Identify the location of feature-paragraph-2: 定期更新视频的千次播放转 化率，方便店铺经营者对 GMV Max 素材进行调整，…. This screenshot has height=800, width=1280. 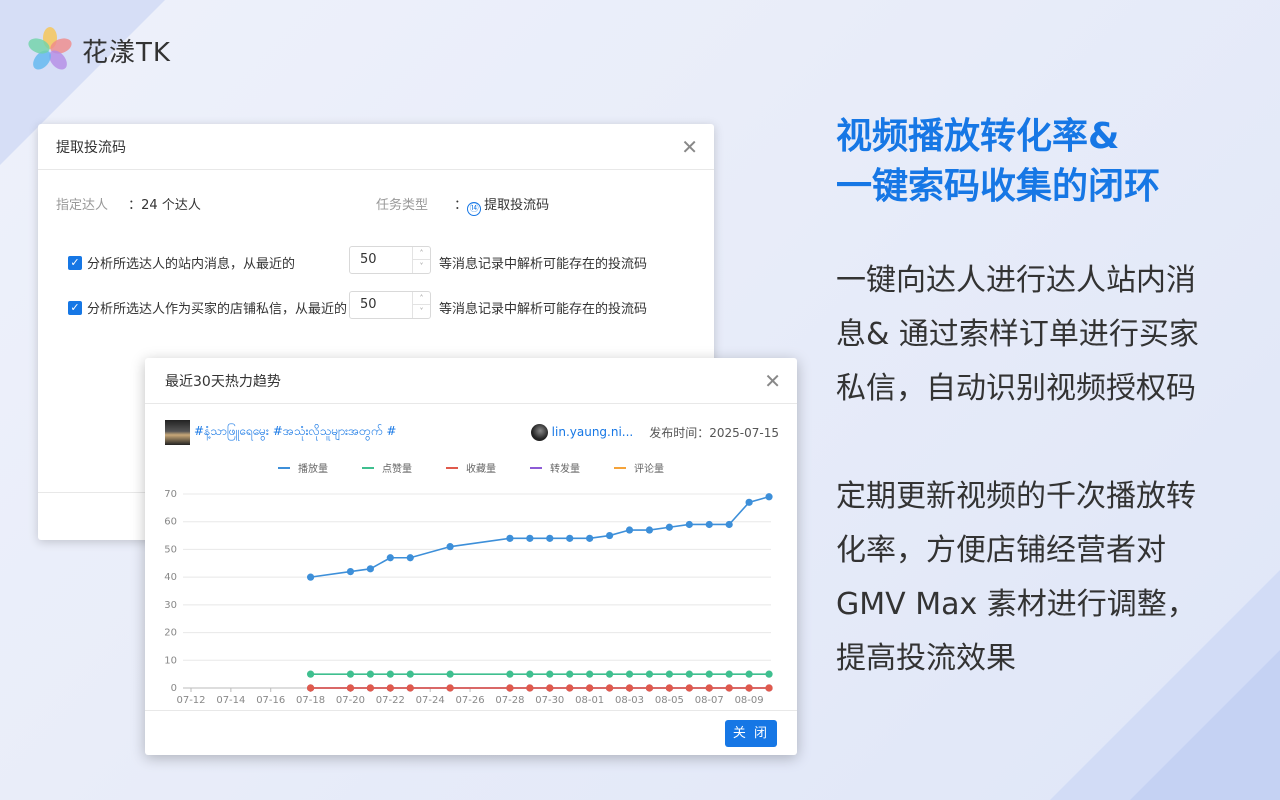
(1046, 578).